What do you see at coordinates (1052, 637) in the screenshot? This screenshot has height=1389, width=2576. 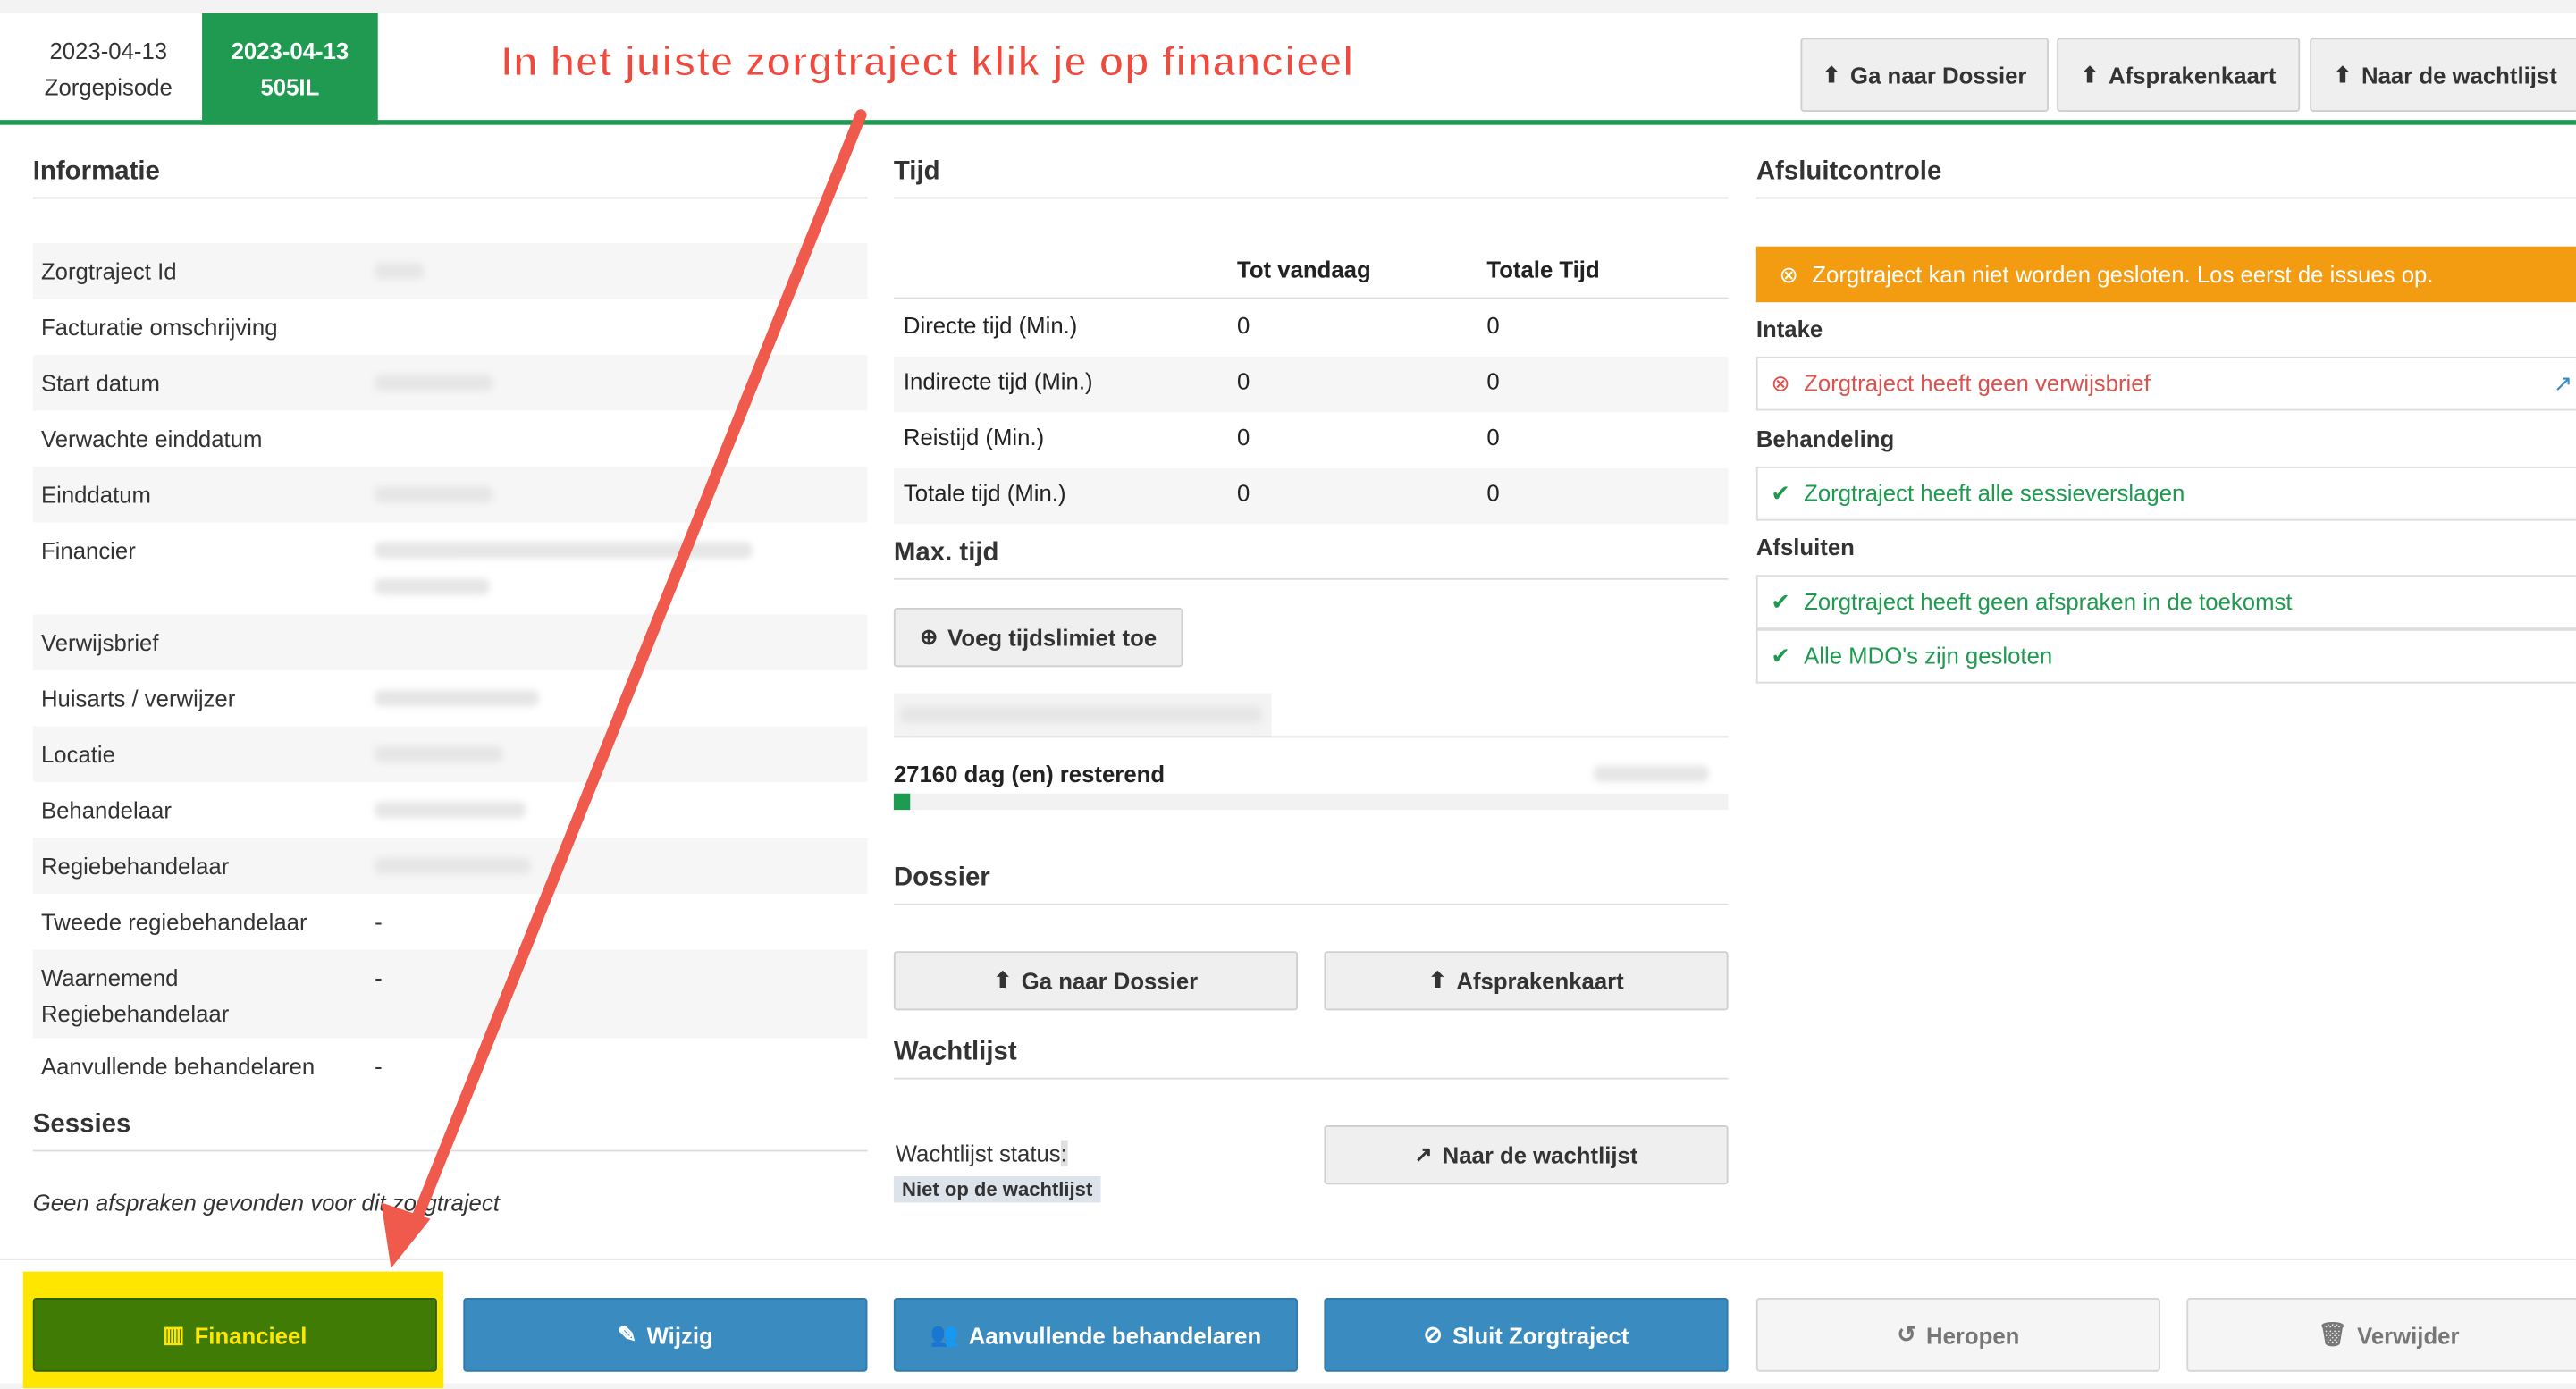 I see `button-label: Voeg tijdslimiet toe` at bounding box center [1052, 637].